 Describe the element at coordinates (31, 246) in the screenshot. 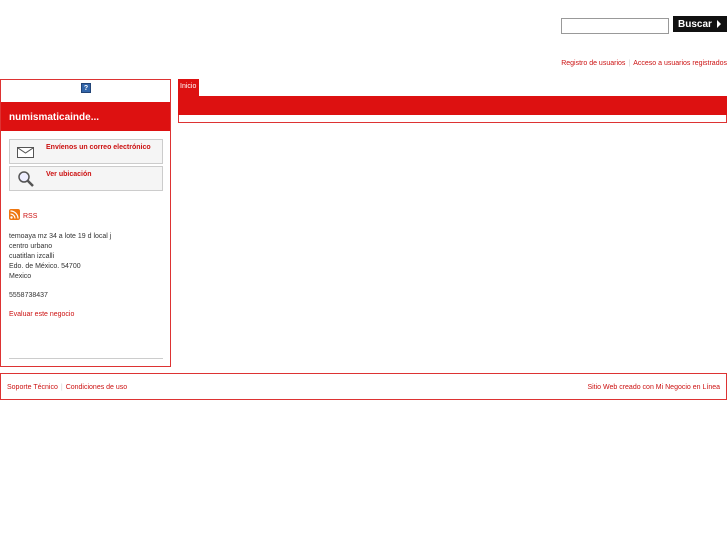

I see `address-line: centro urbano` at that location.